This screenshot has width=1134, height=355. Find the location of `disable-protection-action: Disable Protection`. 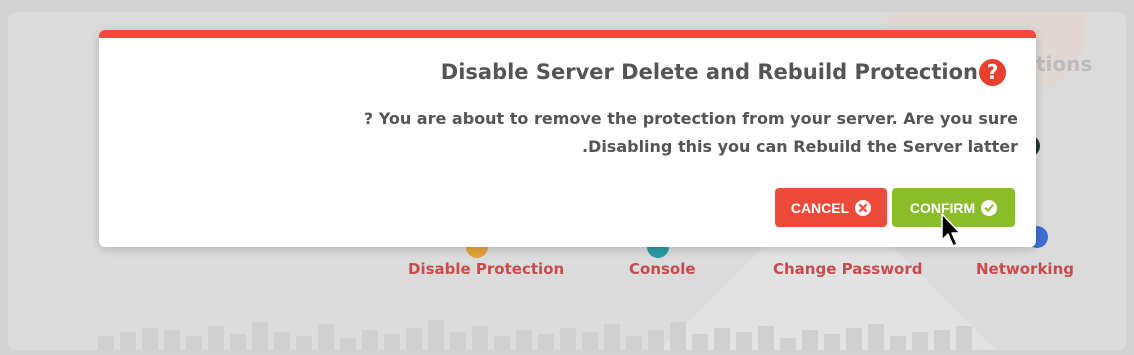

disable-protection-action: Disable Protection is located at coordinates (486, 269).